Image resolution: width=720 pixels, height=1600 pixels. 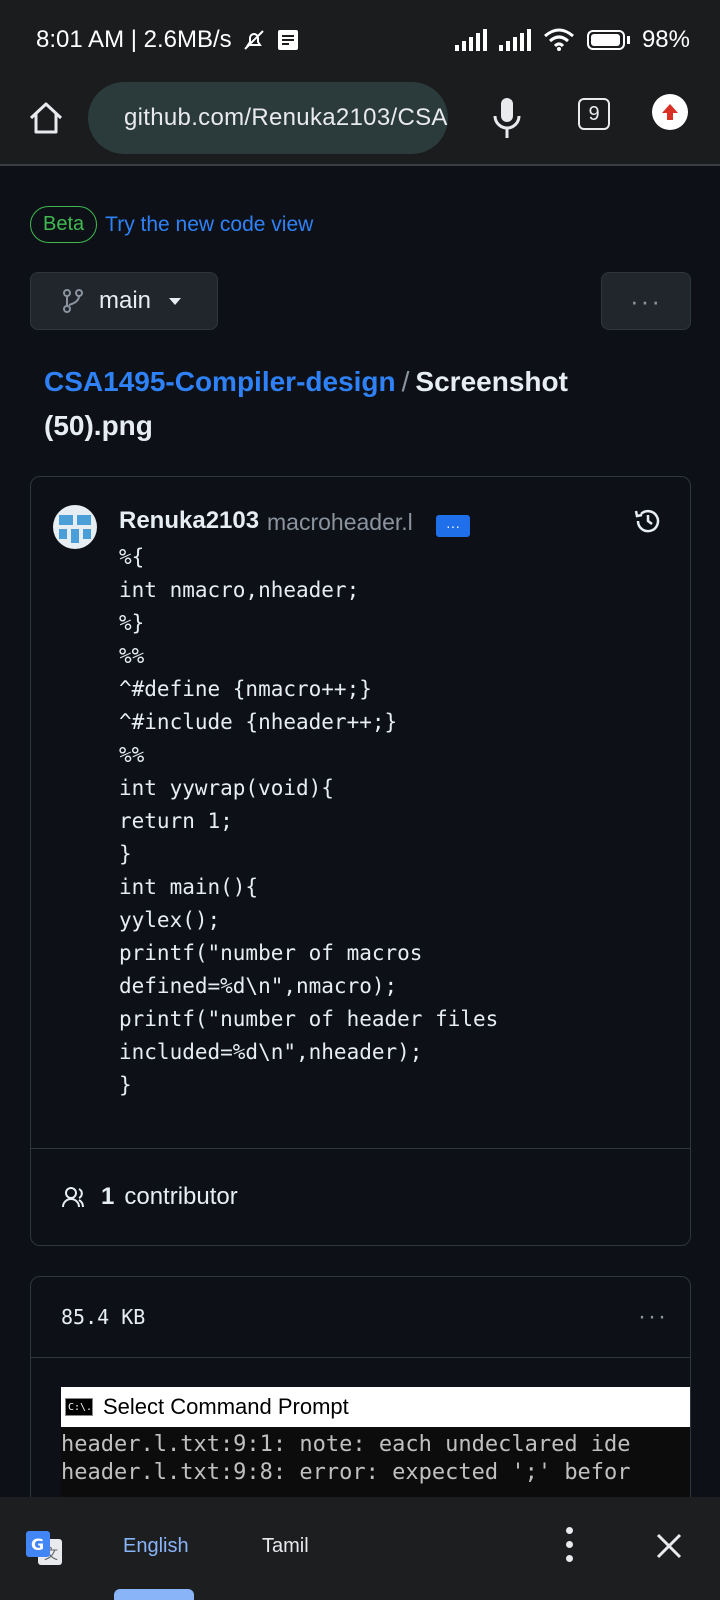 I want to click on file-size: 85.4 KB, so click(x=103, y=1317).